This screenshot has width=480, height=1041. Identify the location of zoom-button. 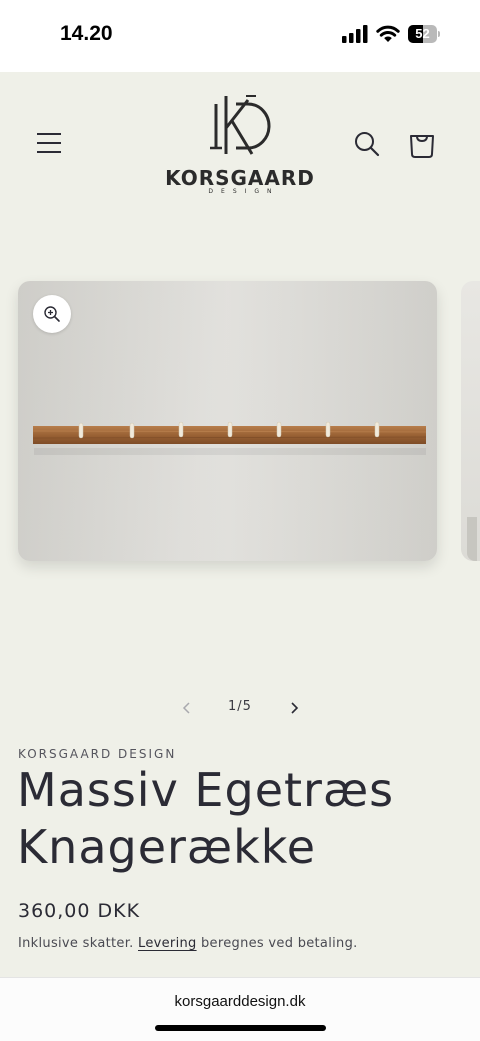
(52, 314).